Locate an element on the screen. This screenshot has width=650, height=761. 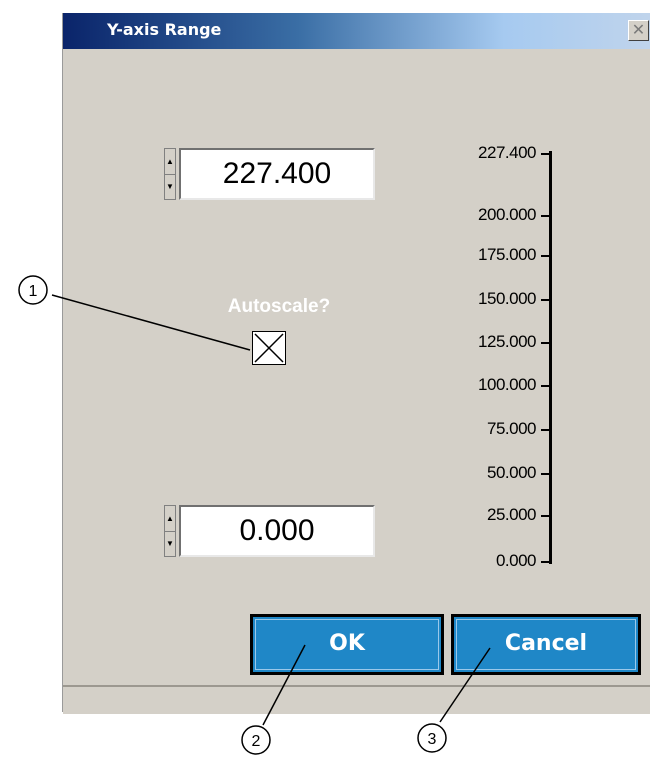
callout-1-leader is located at coordinates (151, 322).